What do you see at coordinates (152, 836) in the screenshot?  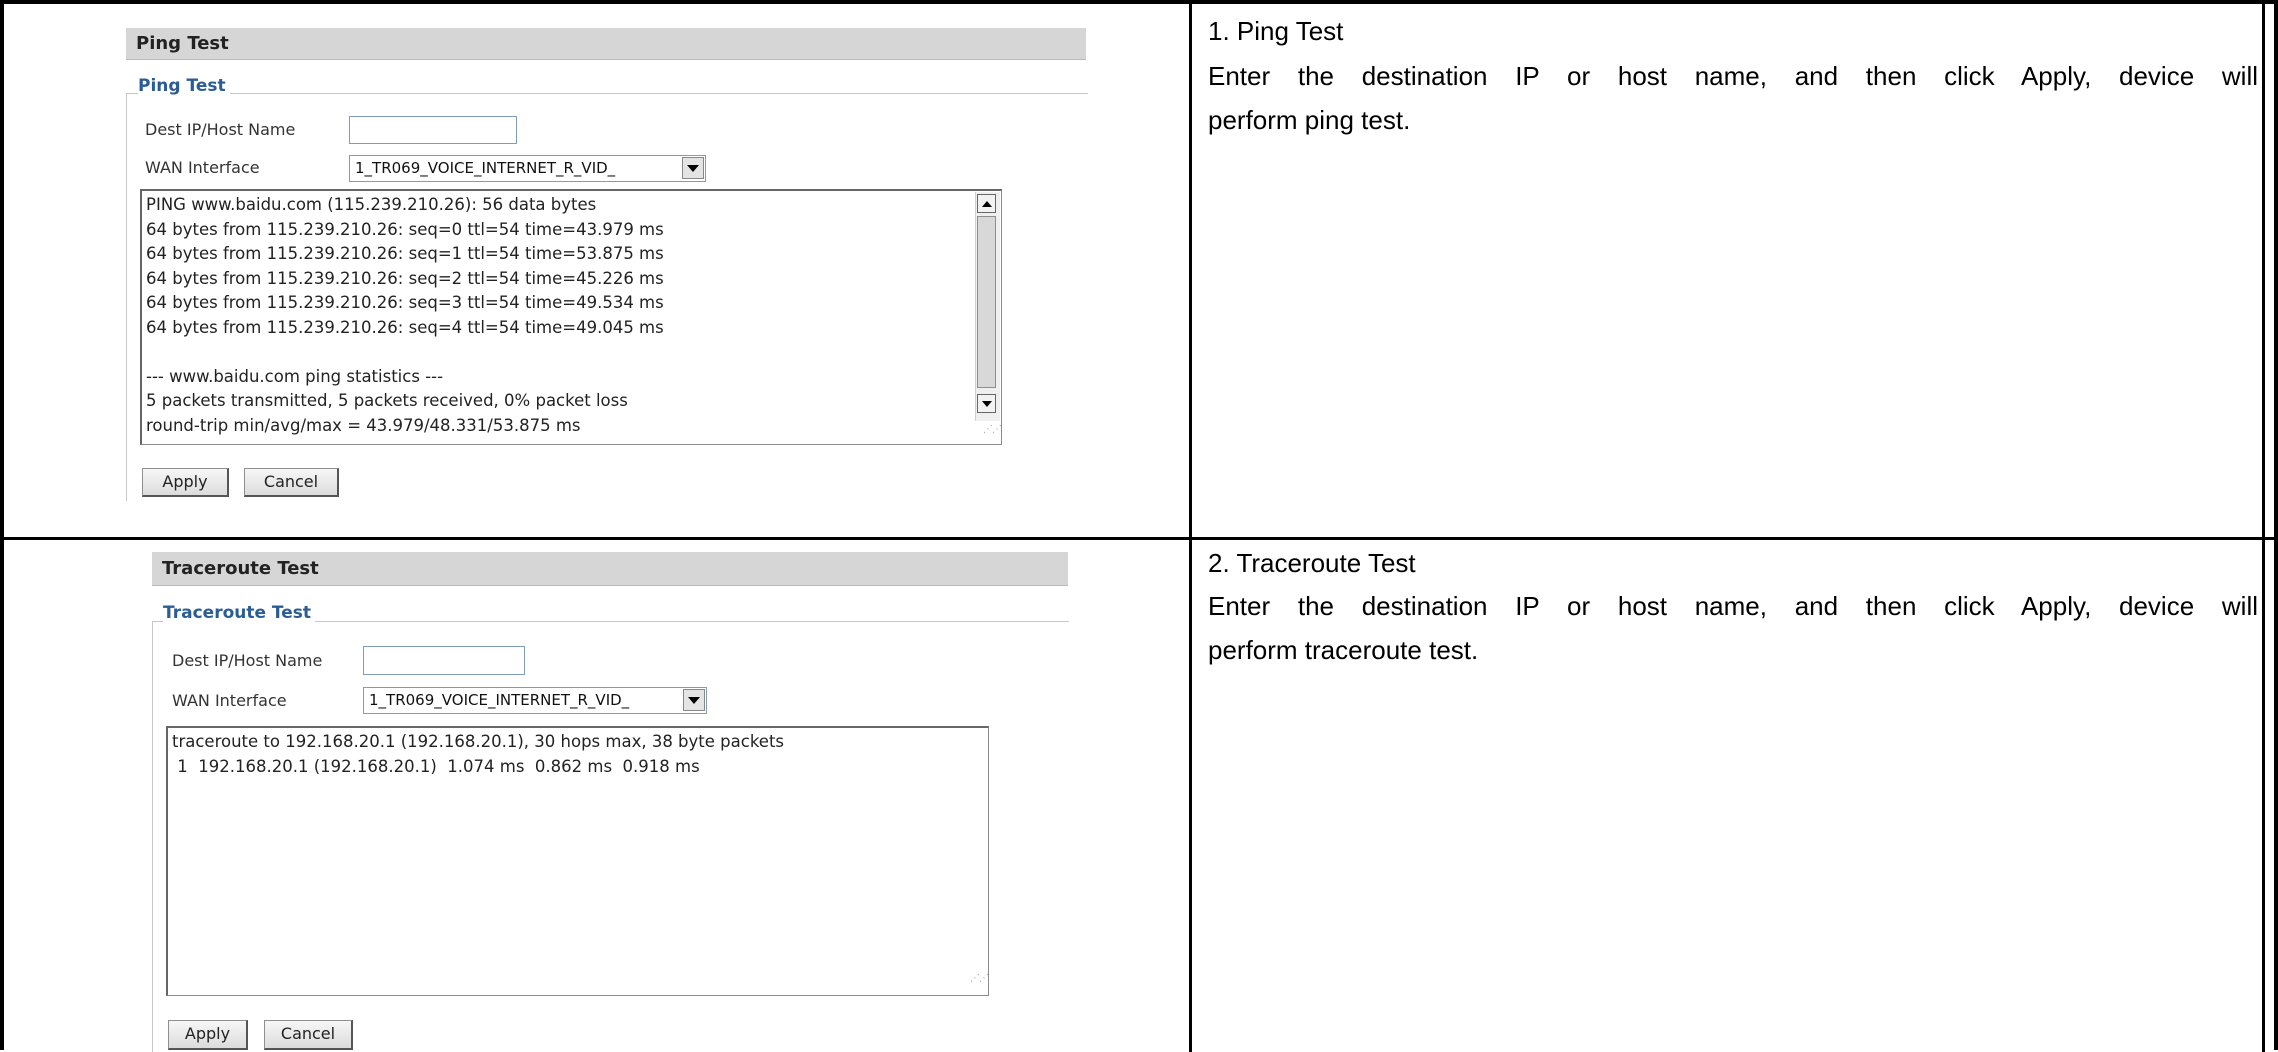 I see `traceroute-fieldset-left-border` at bounding box center [152, 836].